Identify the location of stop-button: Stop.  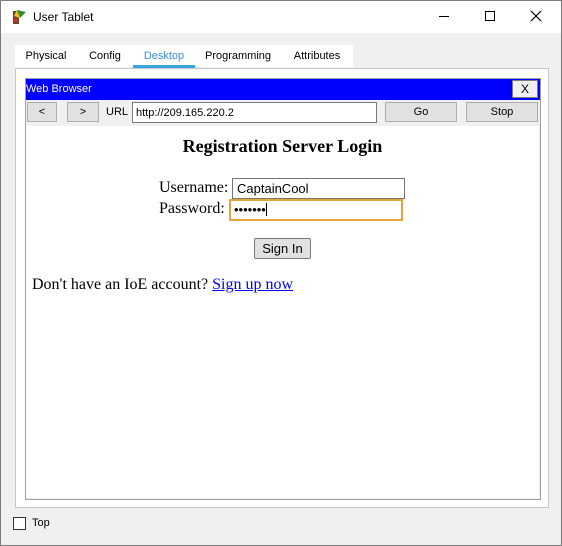
(502, 112).